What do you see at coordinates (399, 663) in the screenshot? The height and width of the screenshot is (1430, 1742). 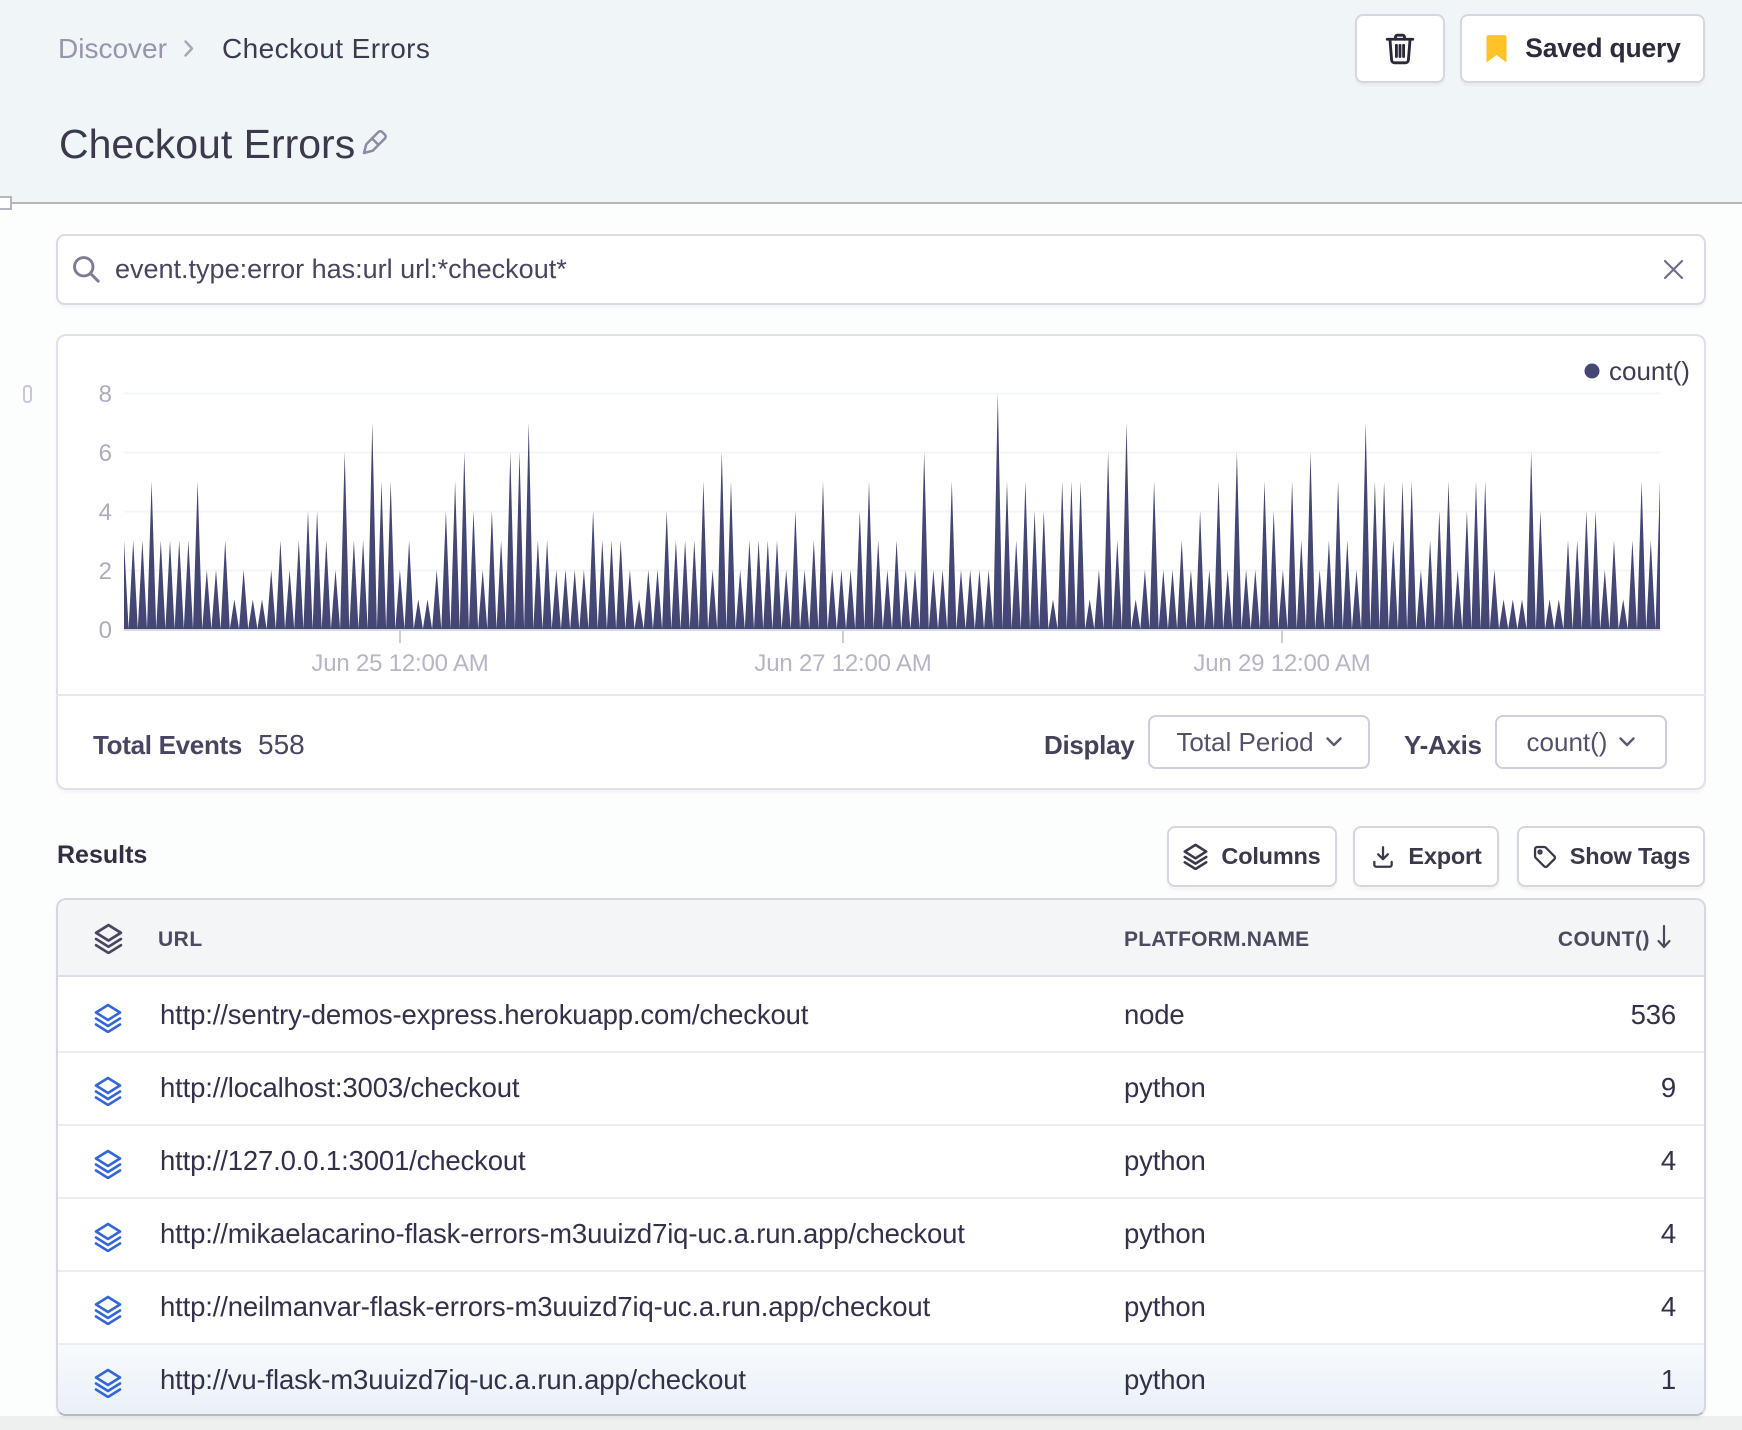 I see `svg-text: Jun 25 12:00 AM` at bounding box center [399, 663].